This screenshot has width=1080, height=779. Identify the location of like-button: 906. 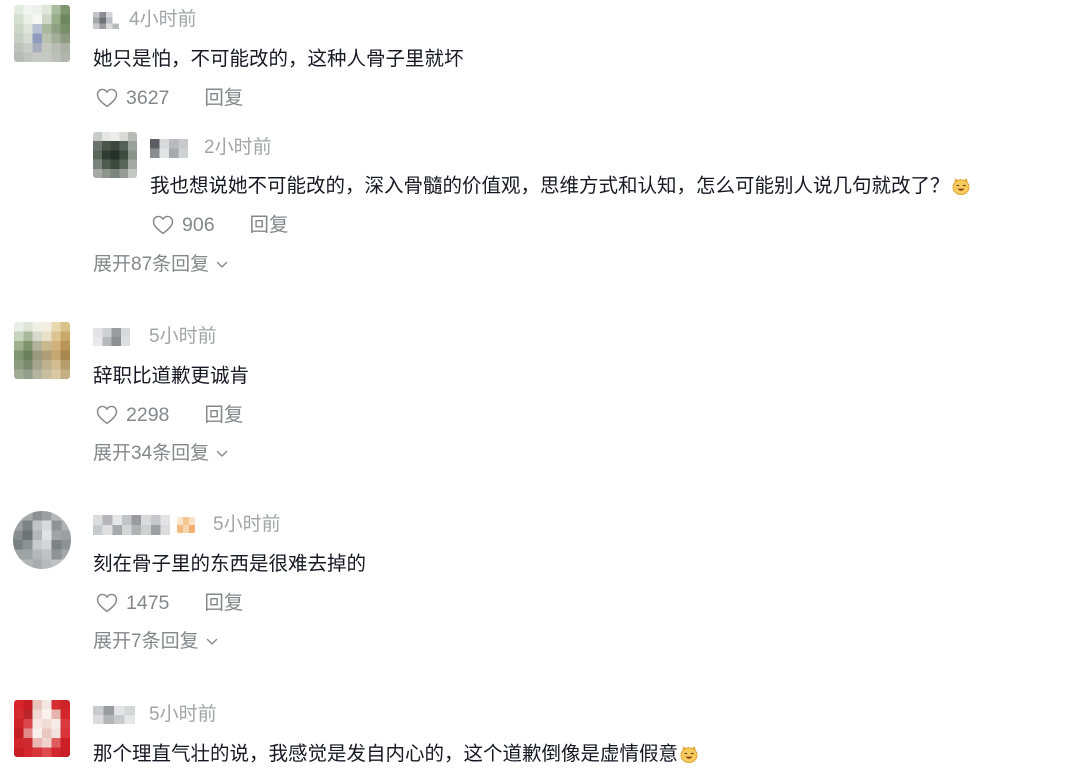
(200, 225).